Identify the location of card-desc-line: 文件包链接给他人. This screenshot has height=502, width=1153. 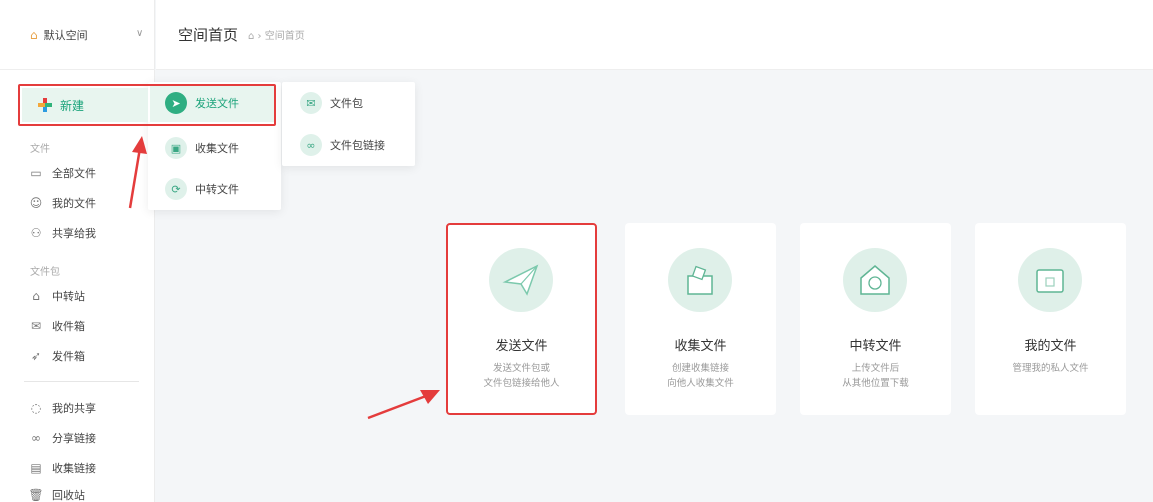
(521, 383).